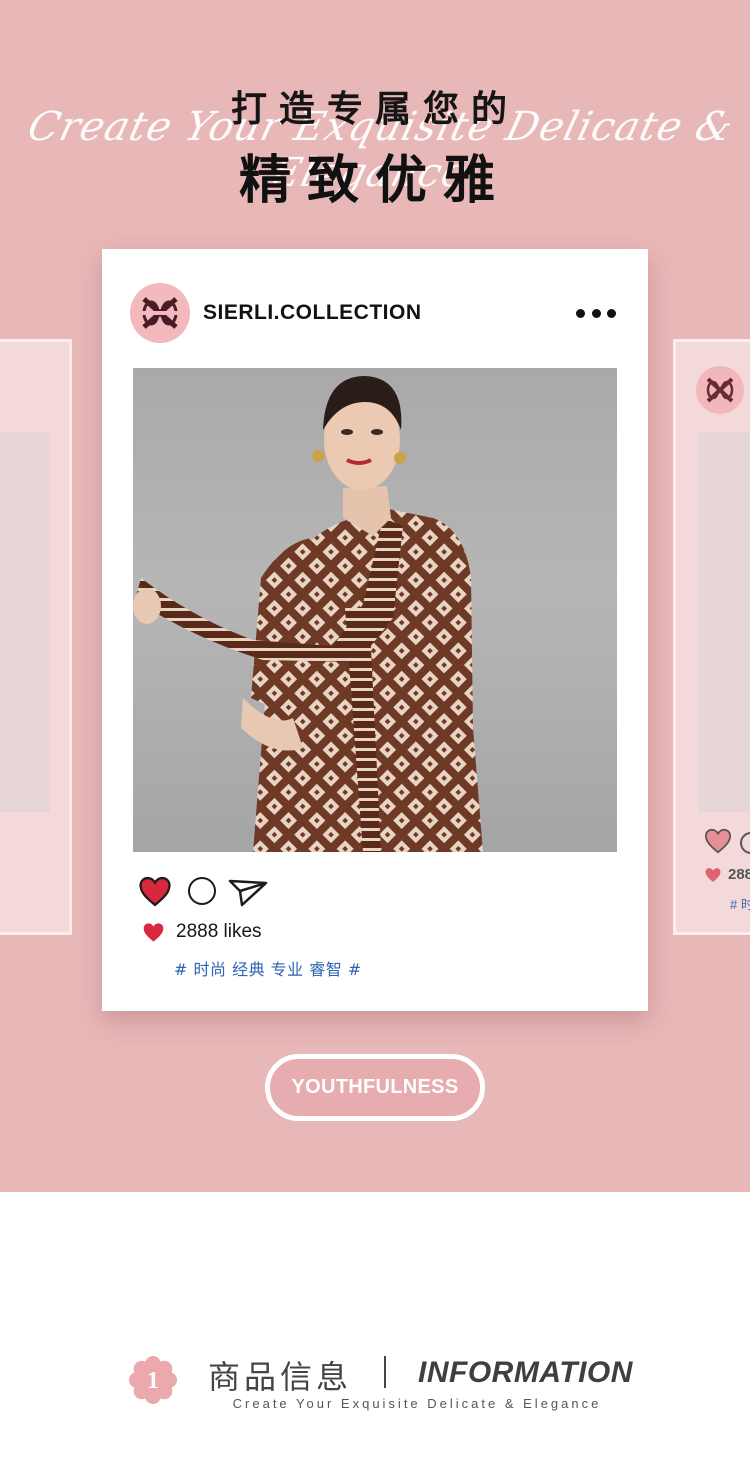  Describe the element at coordinates (740, 904) in the screenshot. I see `side-hashtag: # 时` at that location.